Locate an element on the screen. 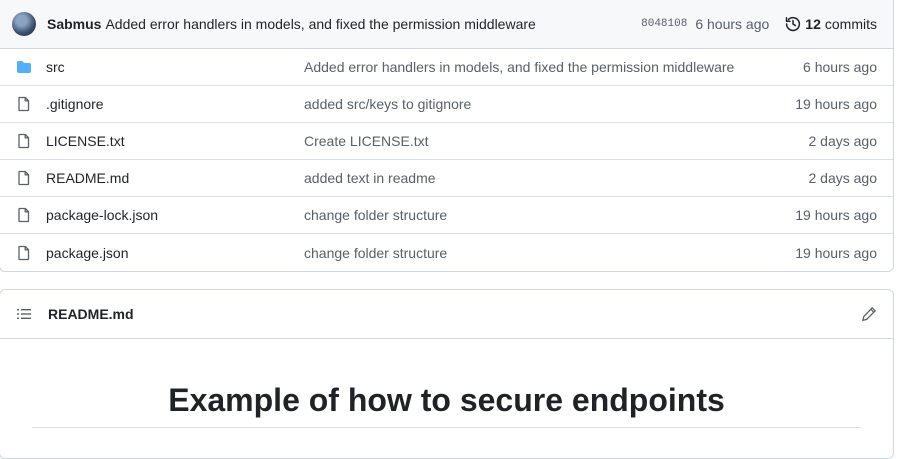  file-name: .gitignore is located at coordinates (175, 104).